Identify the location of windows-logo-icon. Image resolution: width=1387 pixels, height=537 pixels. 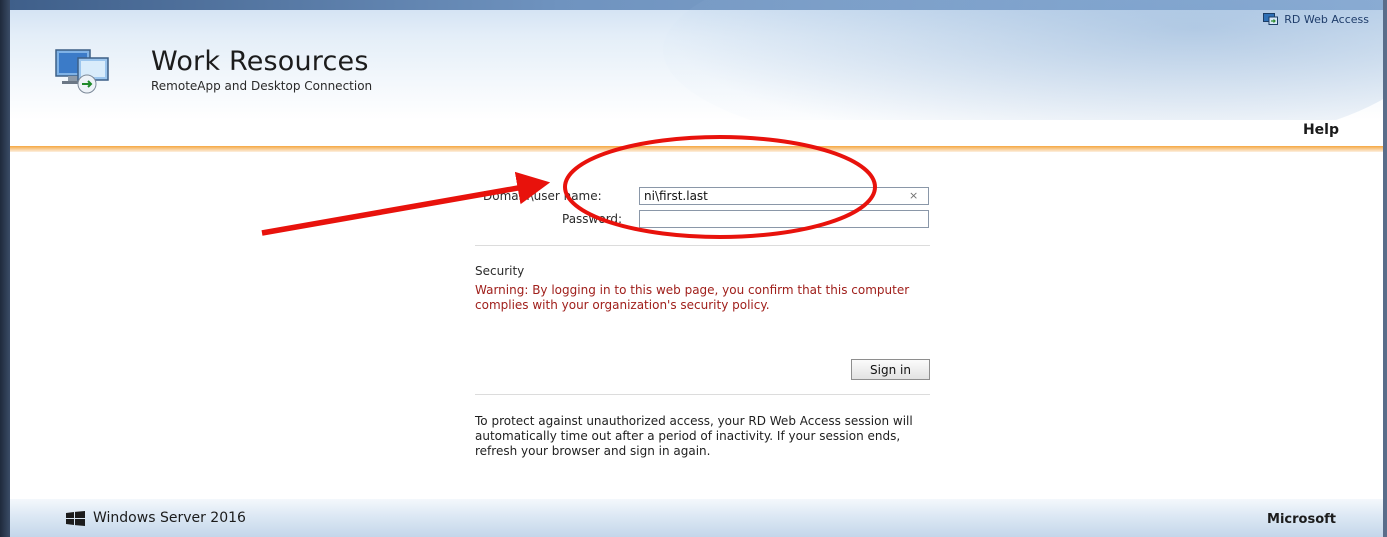
(75, 518).